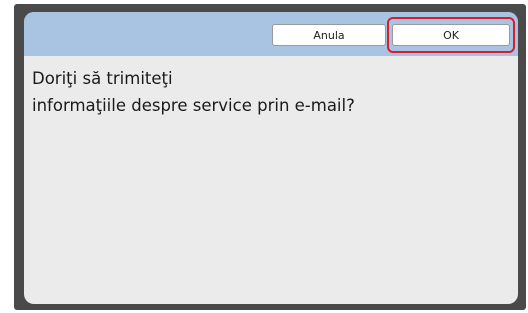 This screenshot has height=313, width=528. Describe the element at coordinates (271, 34) in the screenshot. I see `dialog-header: Anula OK` at that location.